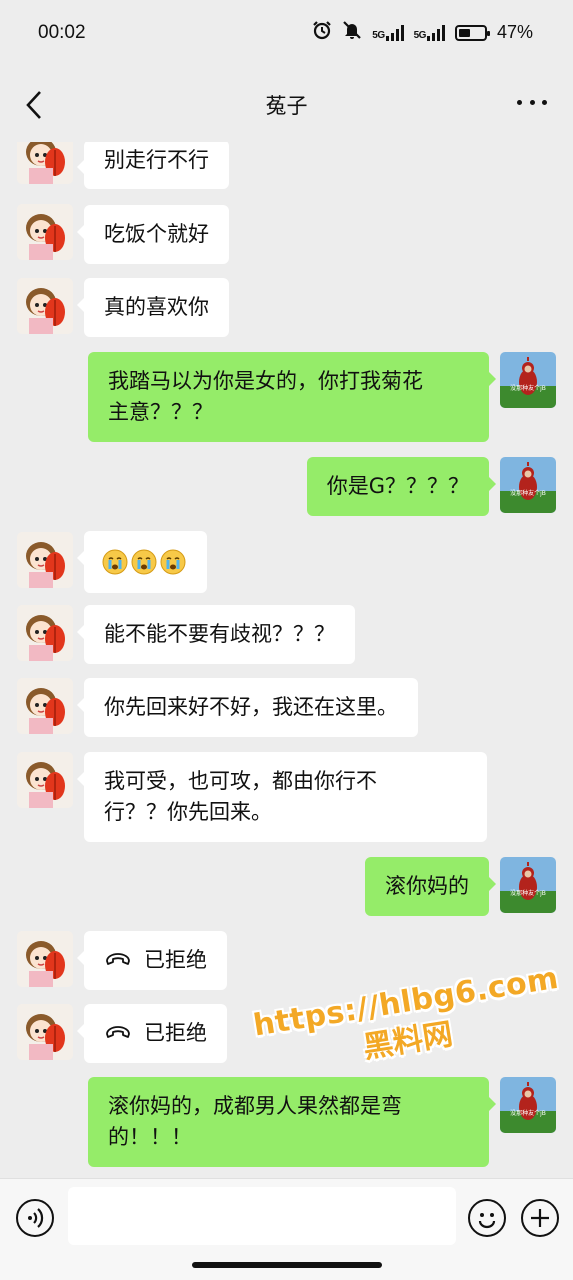 This screenshot has height=1280, width=573. What do you see at coordinates (472, 32) in the screenshot?
I see `battery-icon` at bounding box center [472, 32].